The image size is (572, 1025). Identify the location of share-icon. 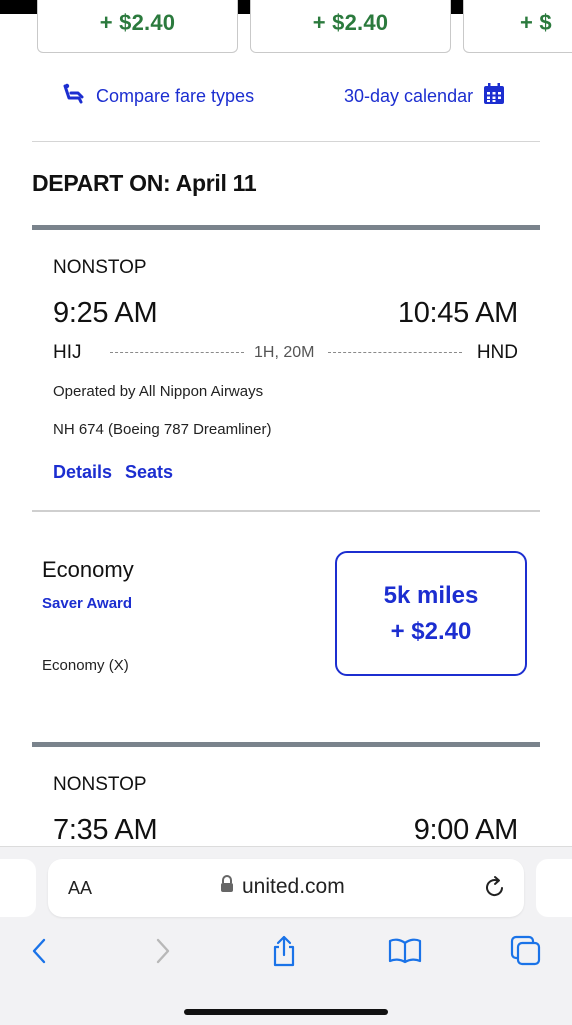
(284, 953).